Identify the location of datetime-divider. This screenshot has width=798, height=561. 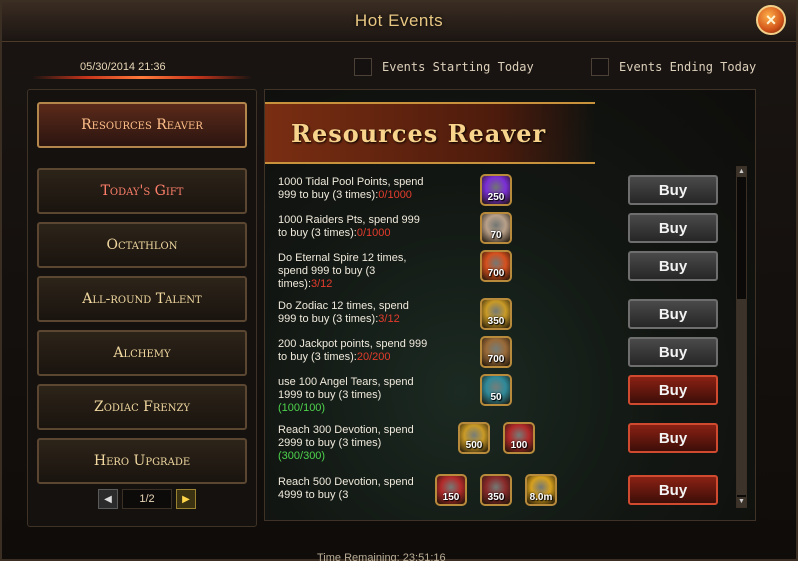
(142, 77).